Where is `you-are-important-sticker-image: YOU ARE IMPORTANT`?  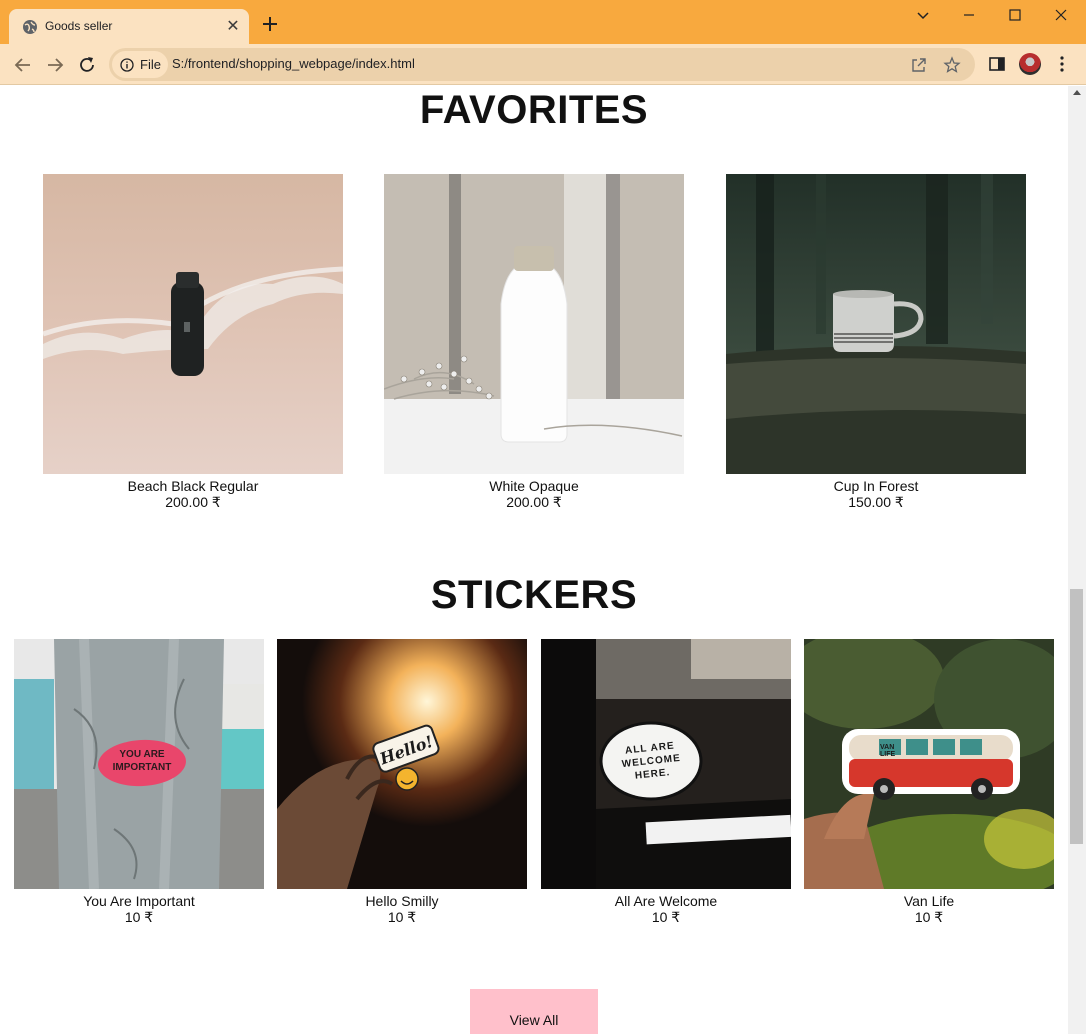
you-are-important-sticker-image: YOU ARE IMPORTANT is located at coordinates (139, 764).